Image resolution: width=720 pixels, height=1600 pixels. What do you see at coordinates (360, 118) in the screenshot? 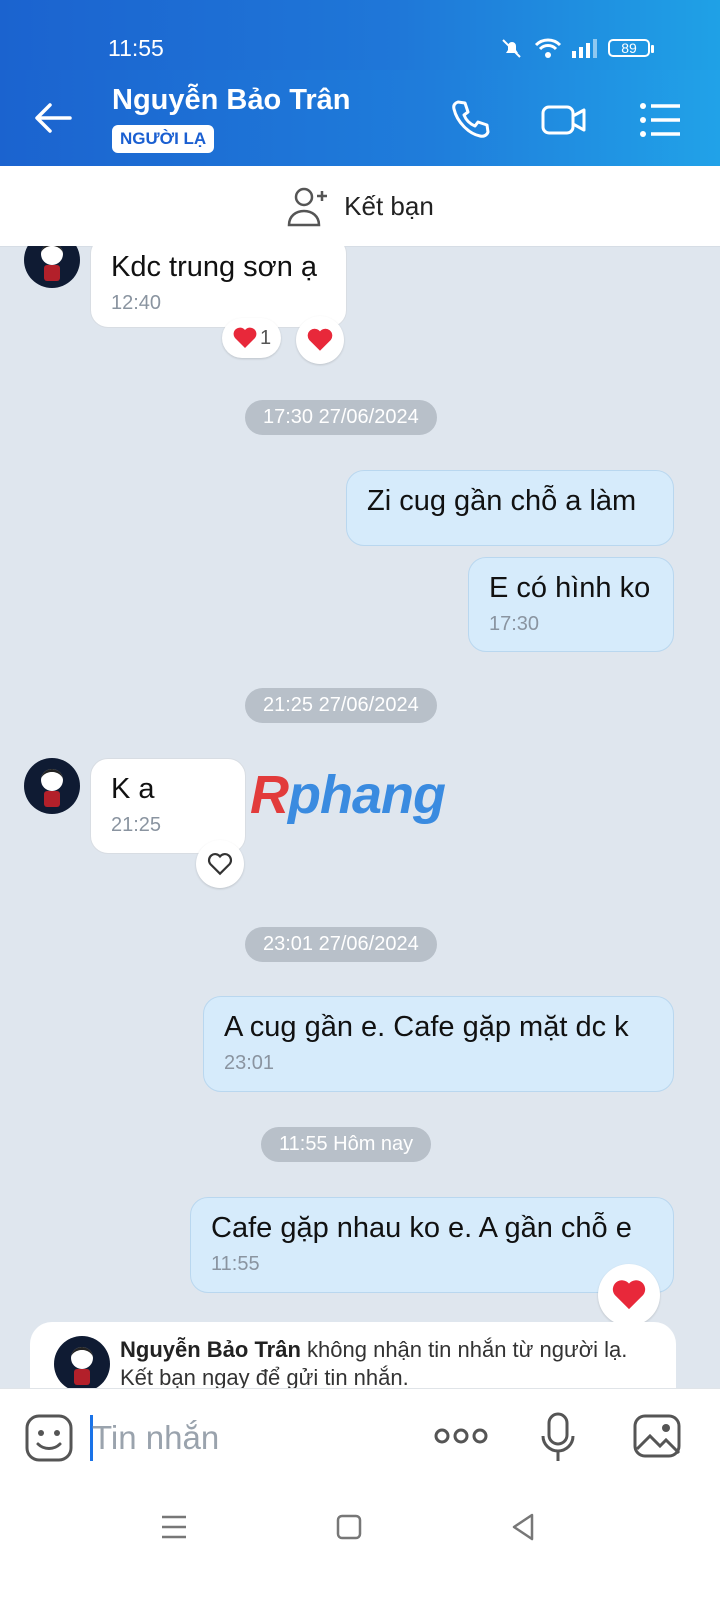
I see `chat-header: Nguyễn Bảo Trân NGƯỜI LẠ` at bounding box center [360, 118].